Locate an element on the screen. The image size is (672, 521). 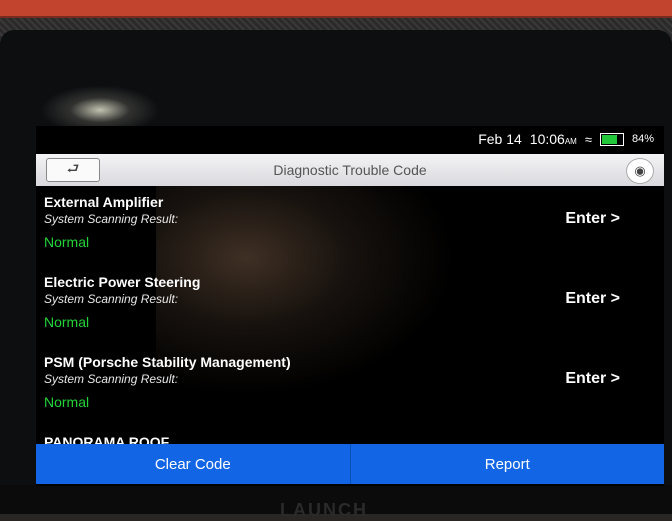
action-bar: Clear Code Report is located at coordinates (350, 464).